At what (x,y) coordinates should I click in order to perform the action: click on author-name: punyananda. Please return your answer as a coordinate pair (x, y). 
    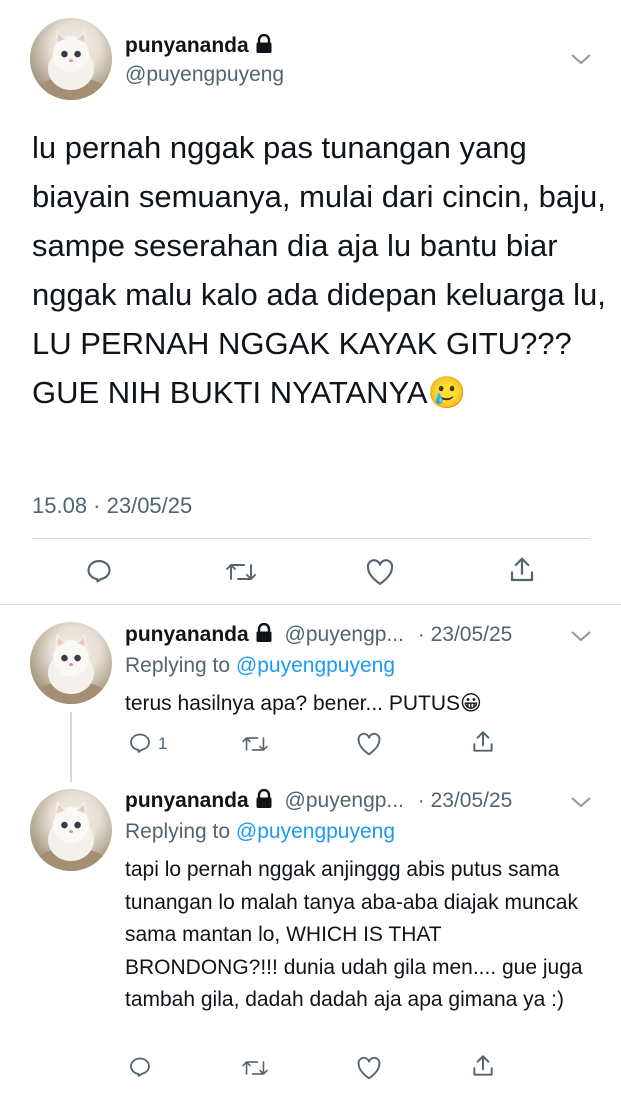
    Looking at the image, I should click on (187, 45).